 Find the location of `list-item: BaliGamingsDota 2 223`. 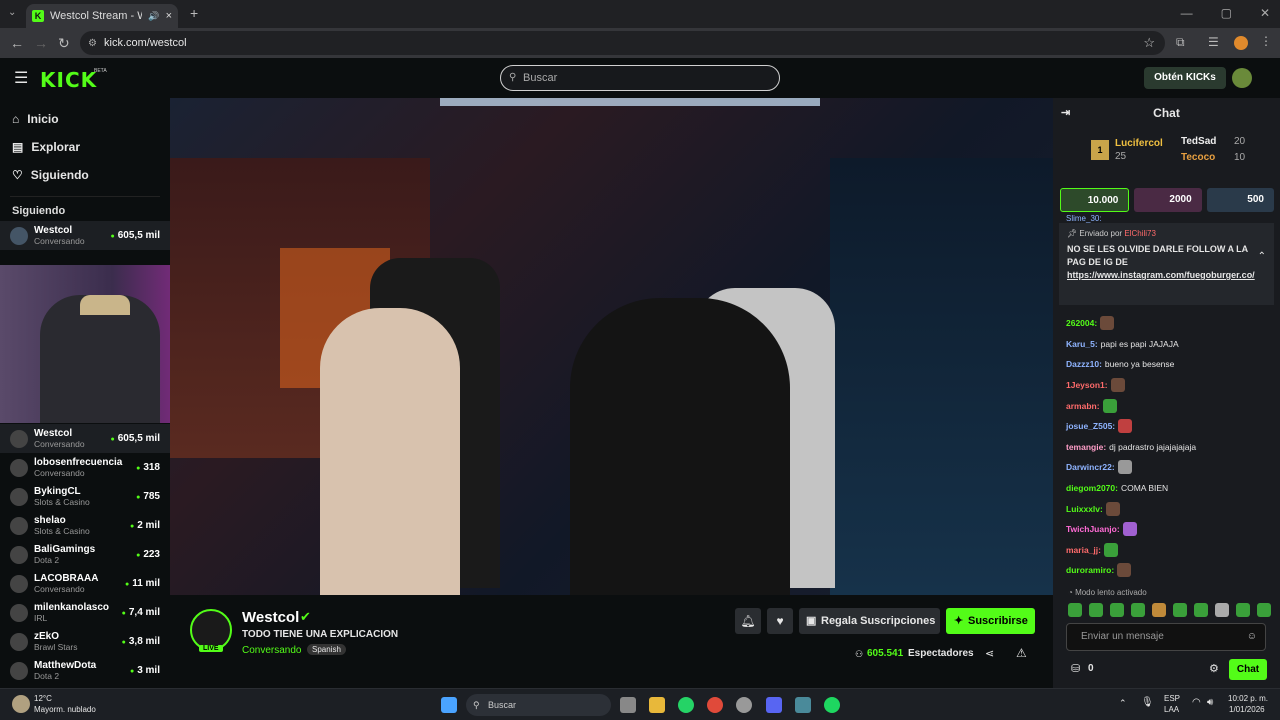

list-item: BaliGamingsDota 2 223 is located at coordinates (85, 554).